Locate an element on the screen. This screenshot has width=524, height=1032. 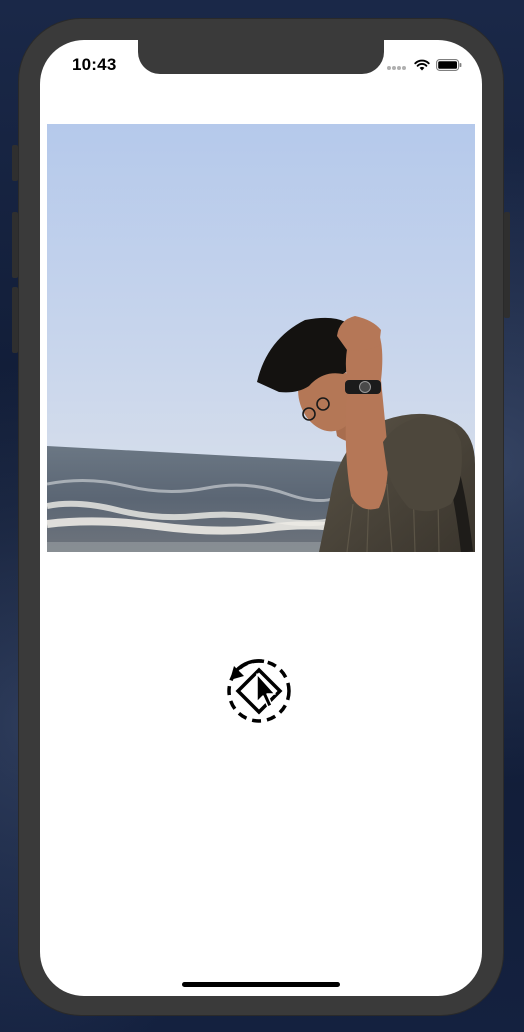
rotate-left-icon is located at coordinates (259, 691).